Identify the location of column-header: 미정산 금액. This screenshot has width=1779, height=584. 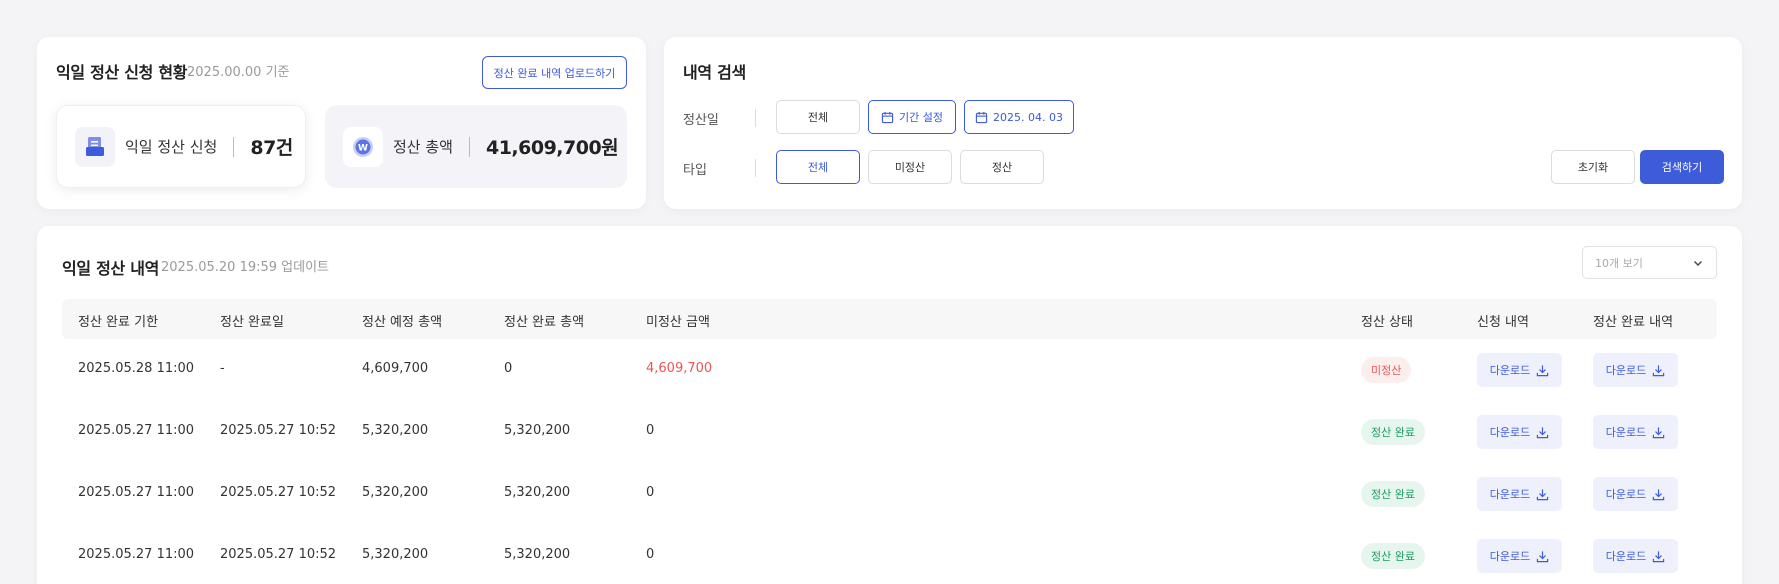
(678, 322).